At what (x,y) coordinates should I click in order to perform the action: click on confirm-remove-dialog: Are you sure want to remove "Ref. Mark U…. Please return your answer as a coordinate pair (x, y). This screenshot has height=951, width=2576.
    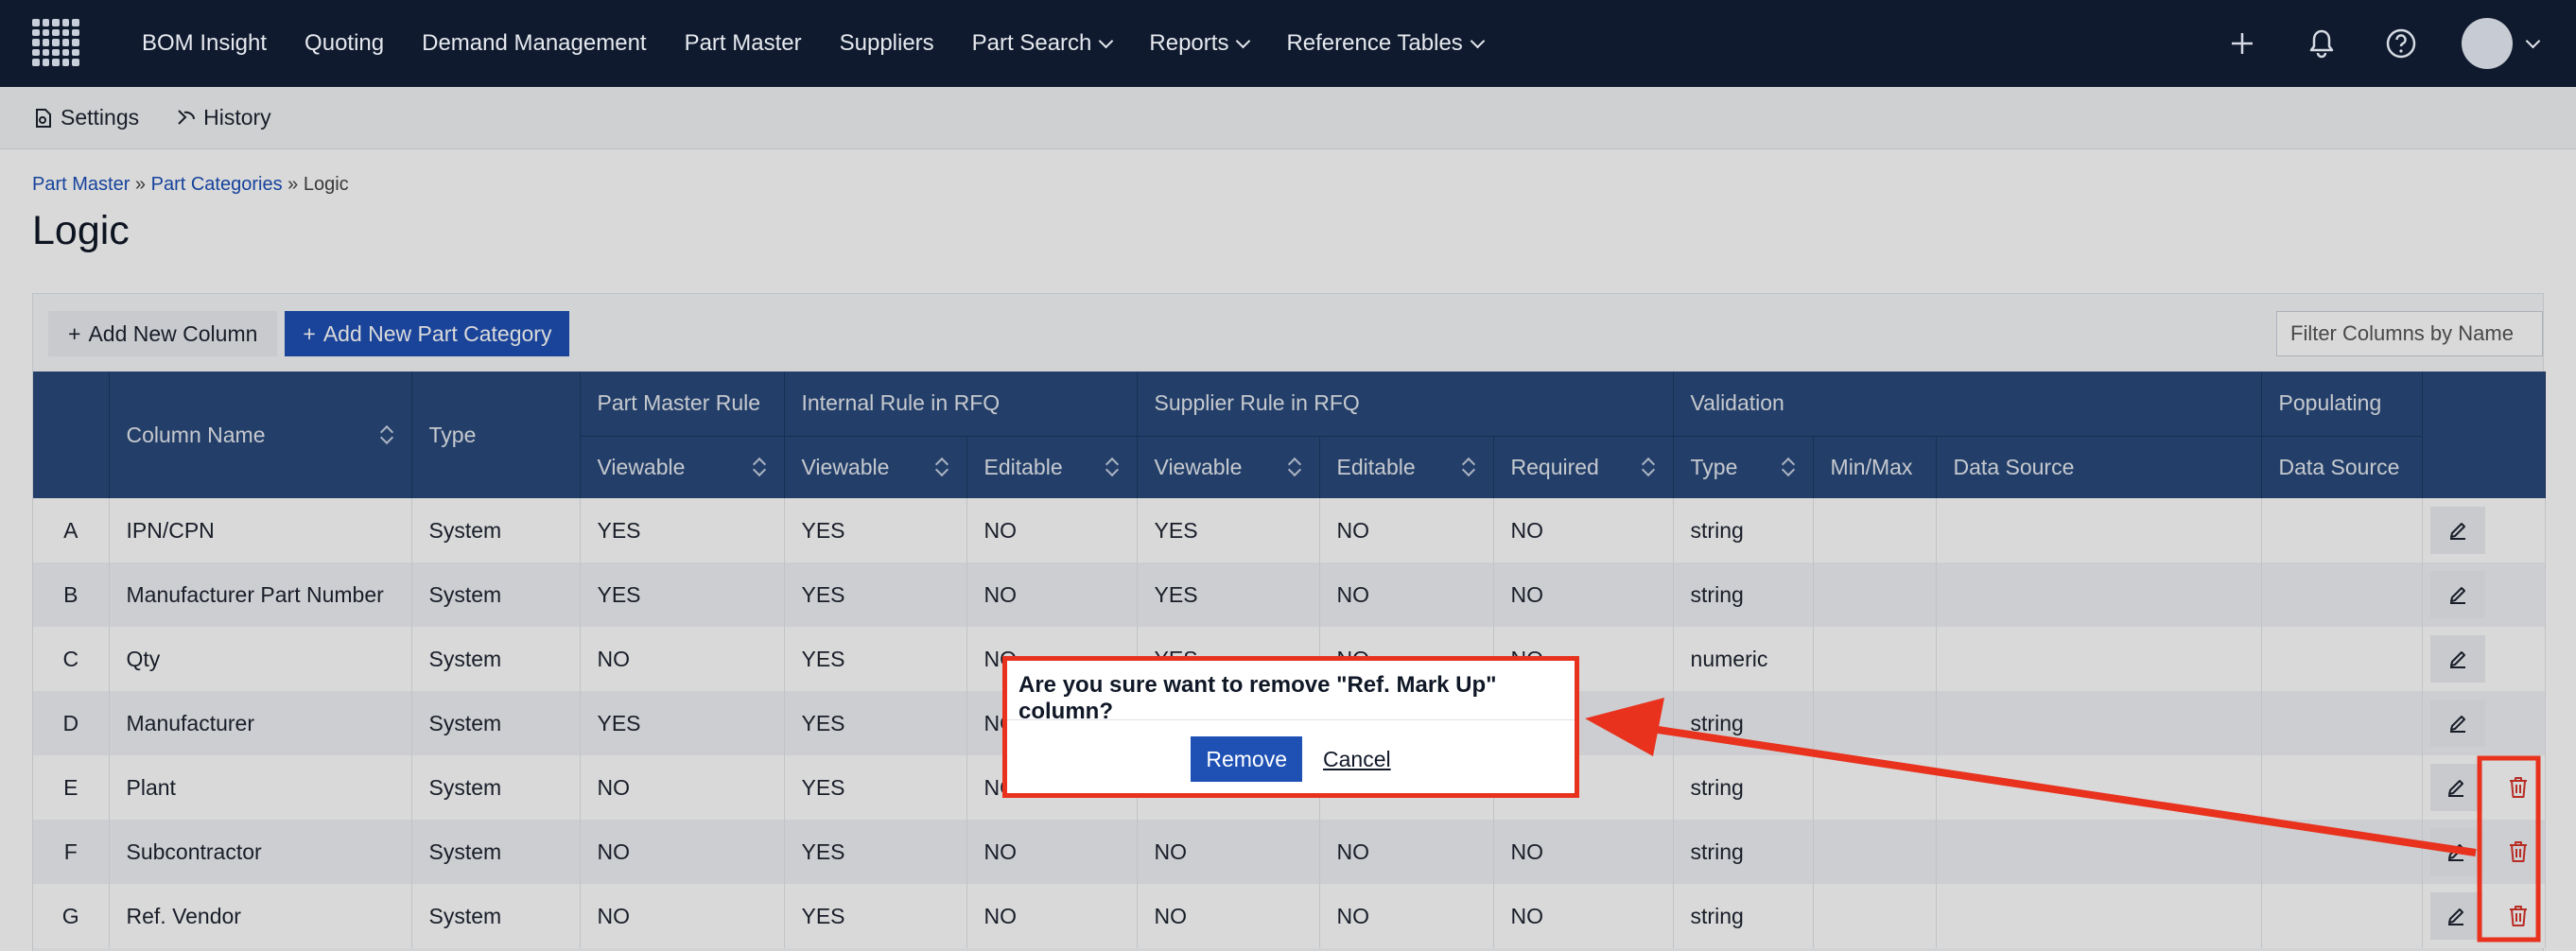
    Looking at the image, I should click on (1290, 727).